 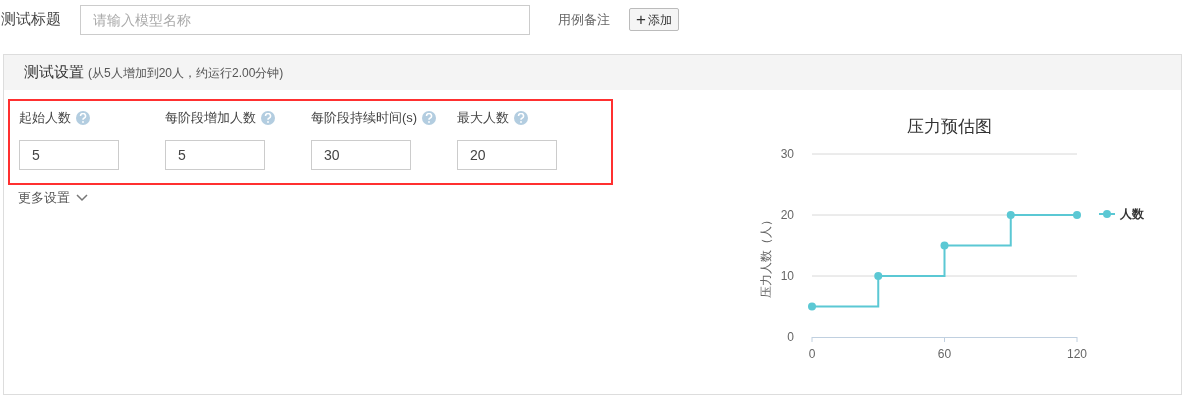 What do you see at coordinates (812, 354) in the screenshot?
I see `x-tick-label: 0` at bounding box center [812, 354].